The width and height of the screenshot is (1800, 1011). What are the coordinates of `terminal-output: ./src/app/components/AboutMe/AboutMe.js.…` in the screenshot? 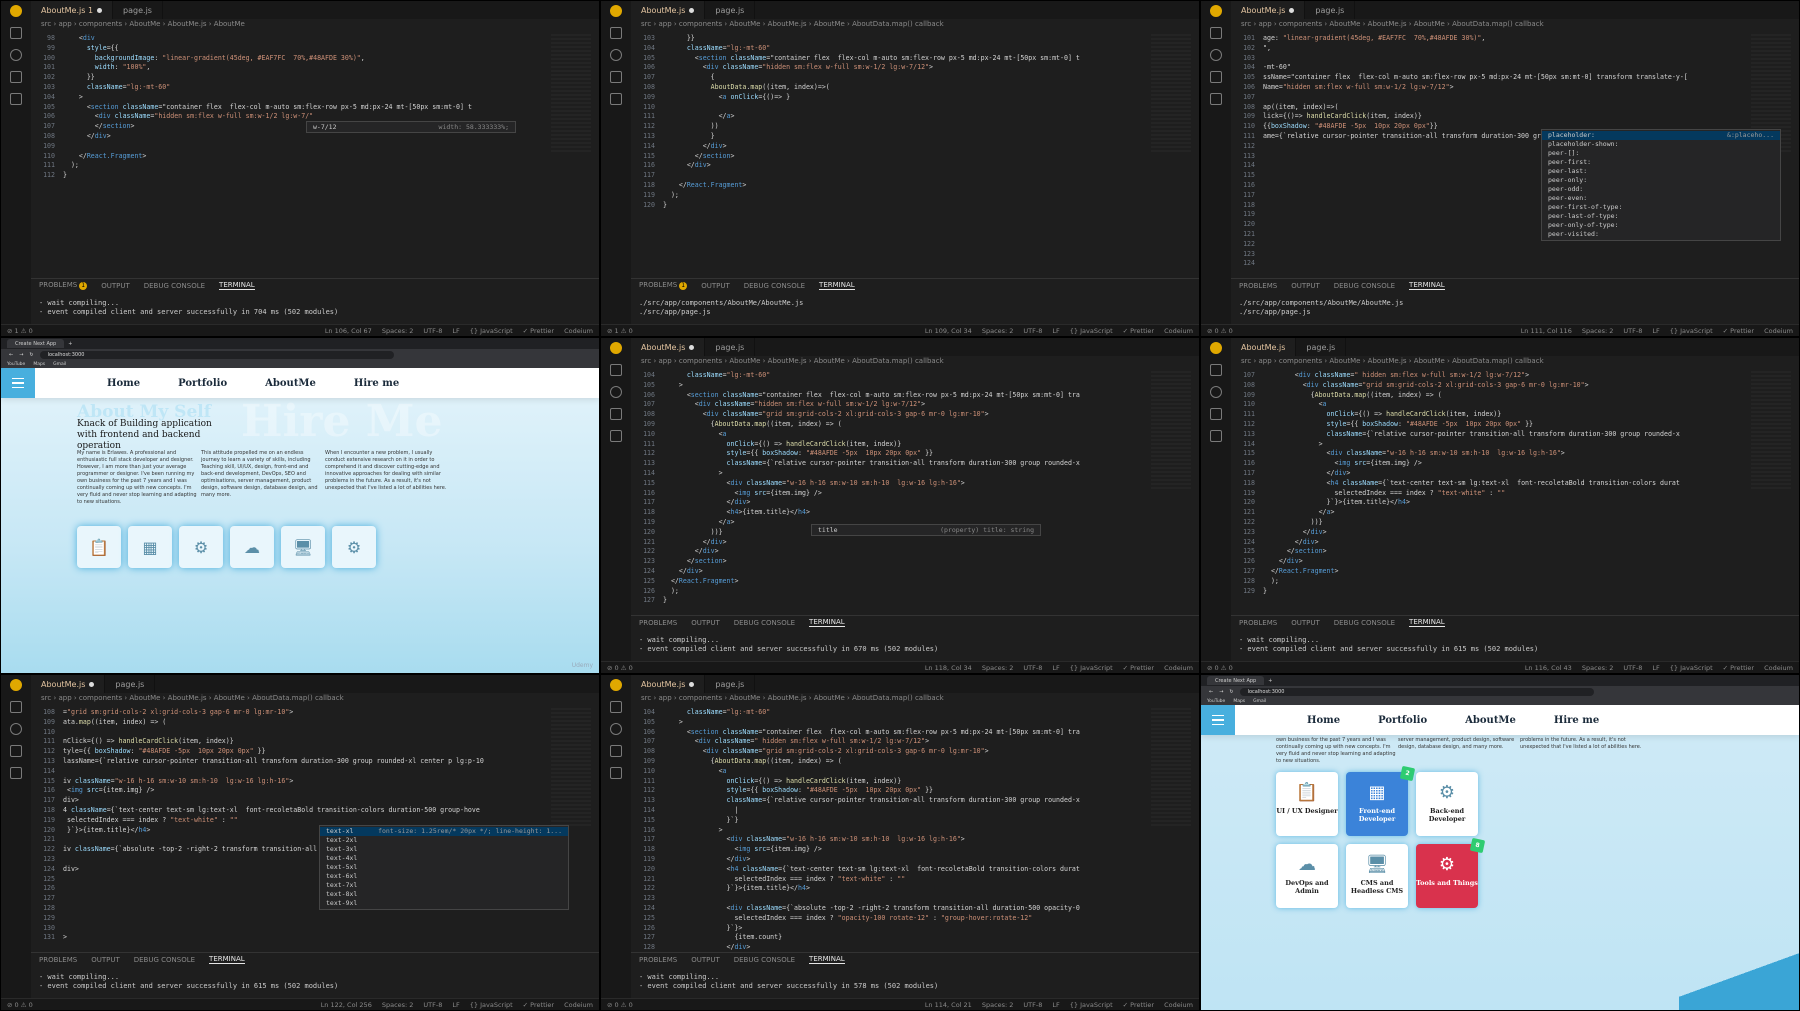 It's located at (917, 308).